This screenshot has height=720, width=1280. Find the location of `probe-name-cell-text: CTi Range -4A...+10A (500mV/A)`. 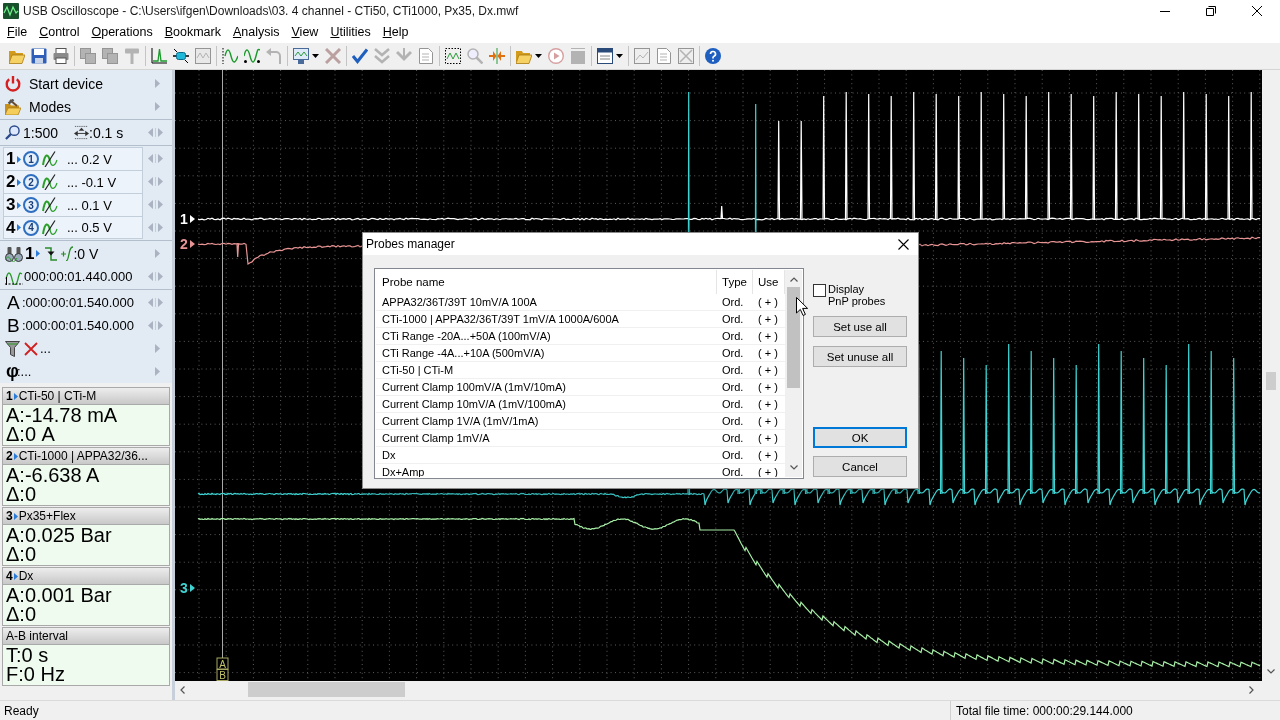

probe-name-cell-text: CTi Range -4A...+10A (500mV/A) is located at coordinates (463, 353).